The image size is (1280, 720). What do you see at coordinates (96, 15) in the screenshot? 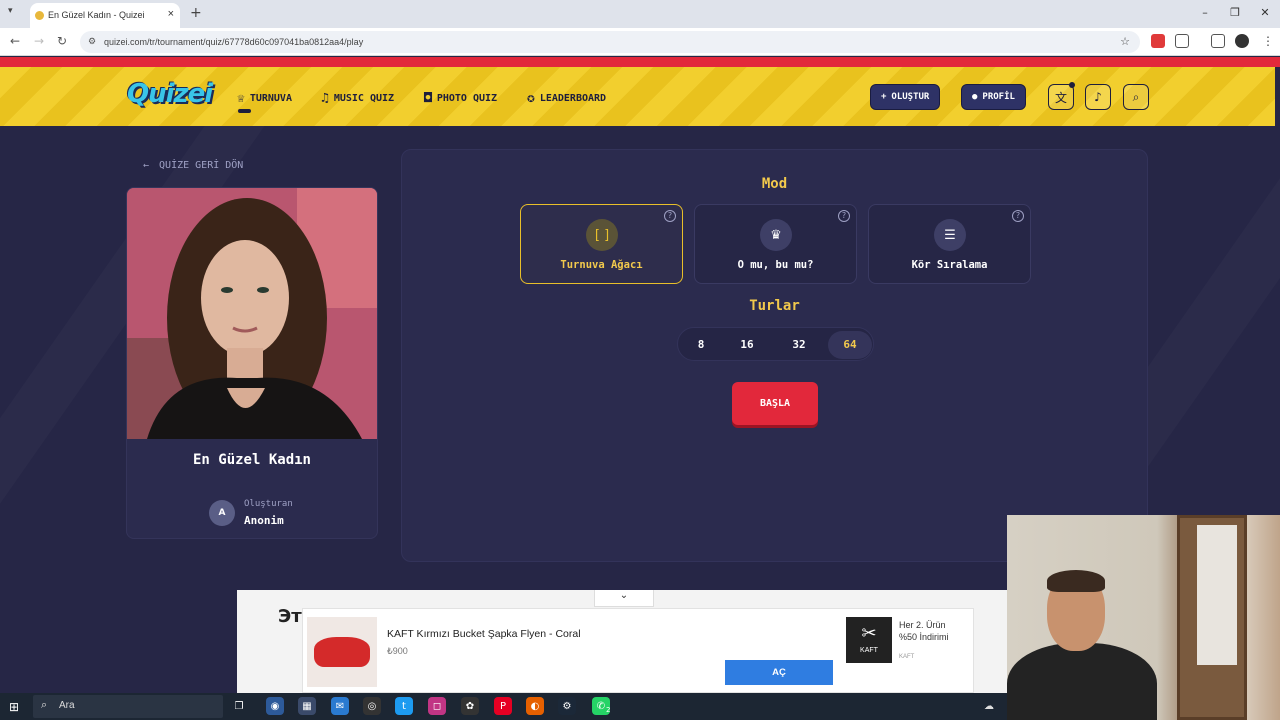
I see `tab-title: En Güzel Kadın - Quizei` at bounding box center [96, 15].